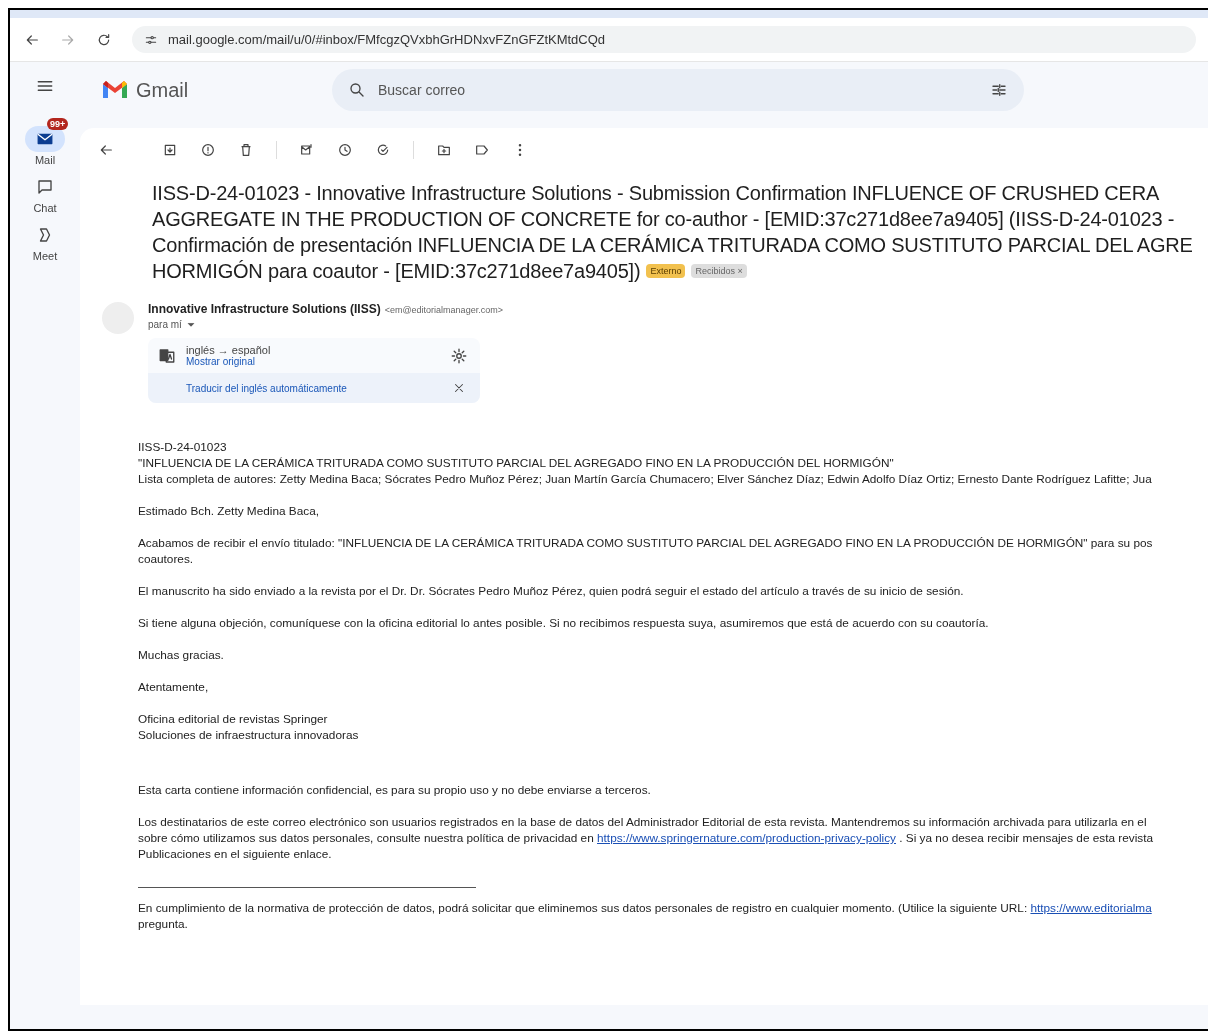 The height and width of the screenshot is (1035, 1208). I want to click on body-text: Si tiene alguna objeción, comuníquese con la oficina editorial lo antes posible. Si no recibimos respuesta suya, asumiremos que está de acuerdo con su coautoría., so click(564, 623).